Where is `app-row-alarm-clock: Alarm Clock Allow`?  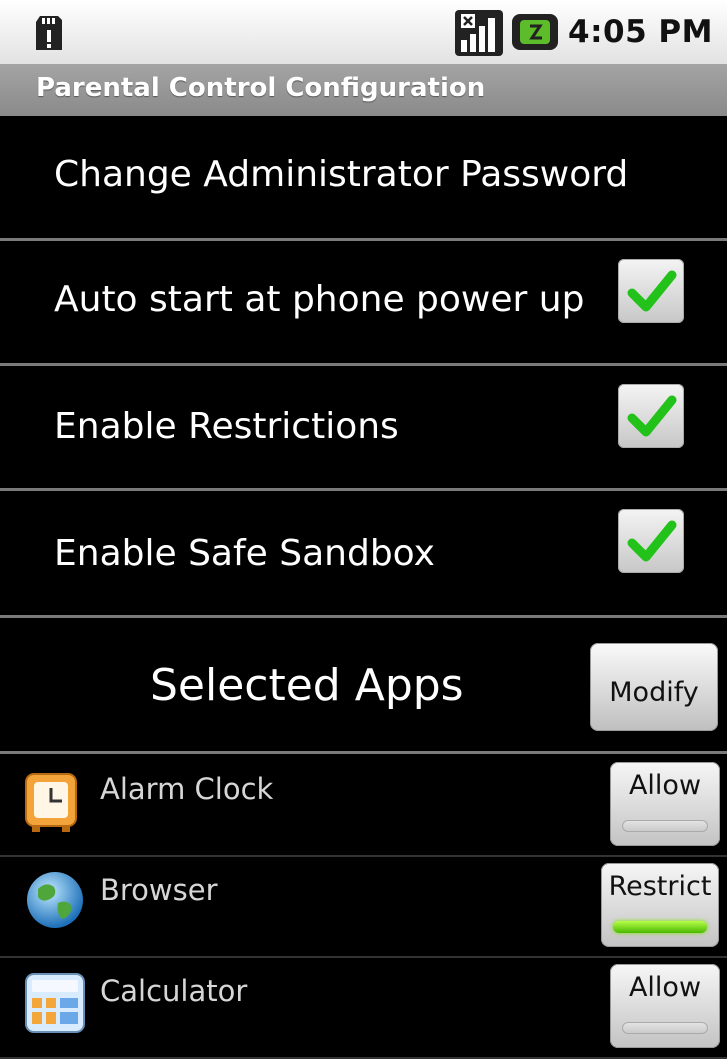 app-row-alarm-clock: Alarm Clock Allow is located at coordinates (363, 806).